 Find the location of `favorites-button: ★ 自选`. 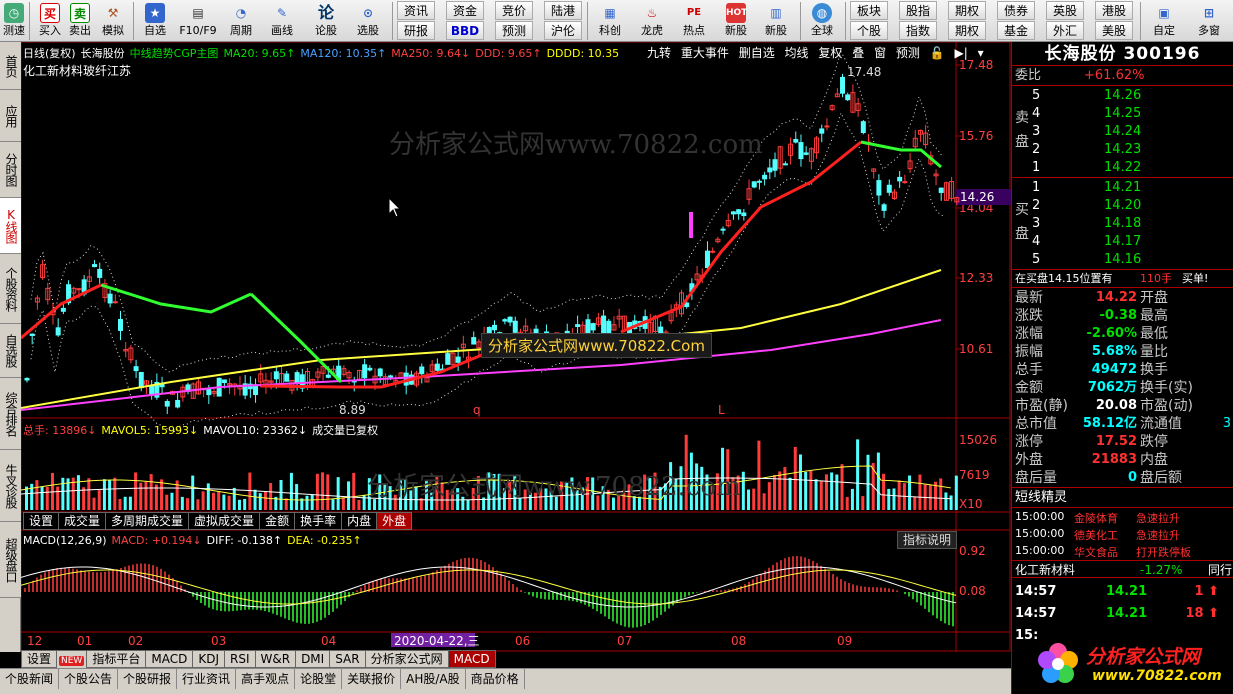

favorites-button: ★ 自选 is located at coordinates (155, 21).